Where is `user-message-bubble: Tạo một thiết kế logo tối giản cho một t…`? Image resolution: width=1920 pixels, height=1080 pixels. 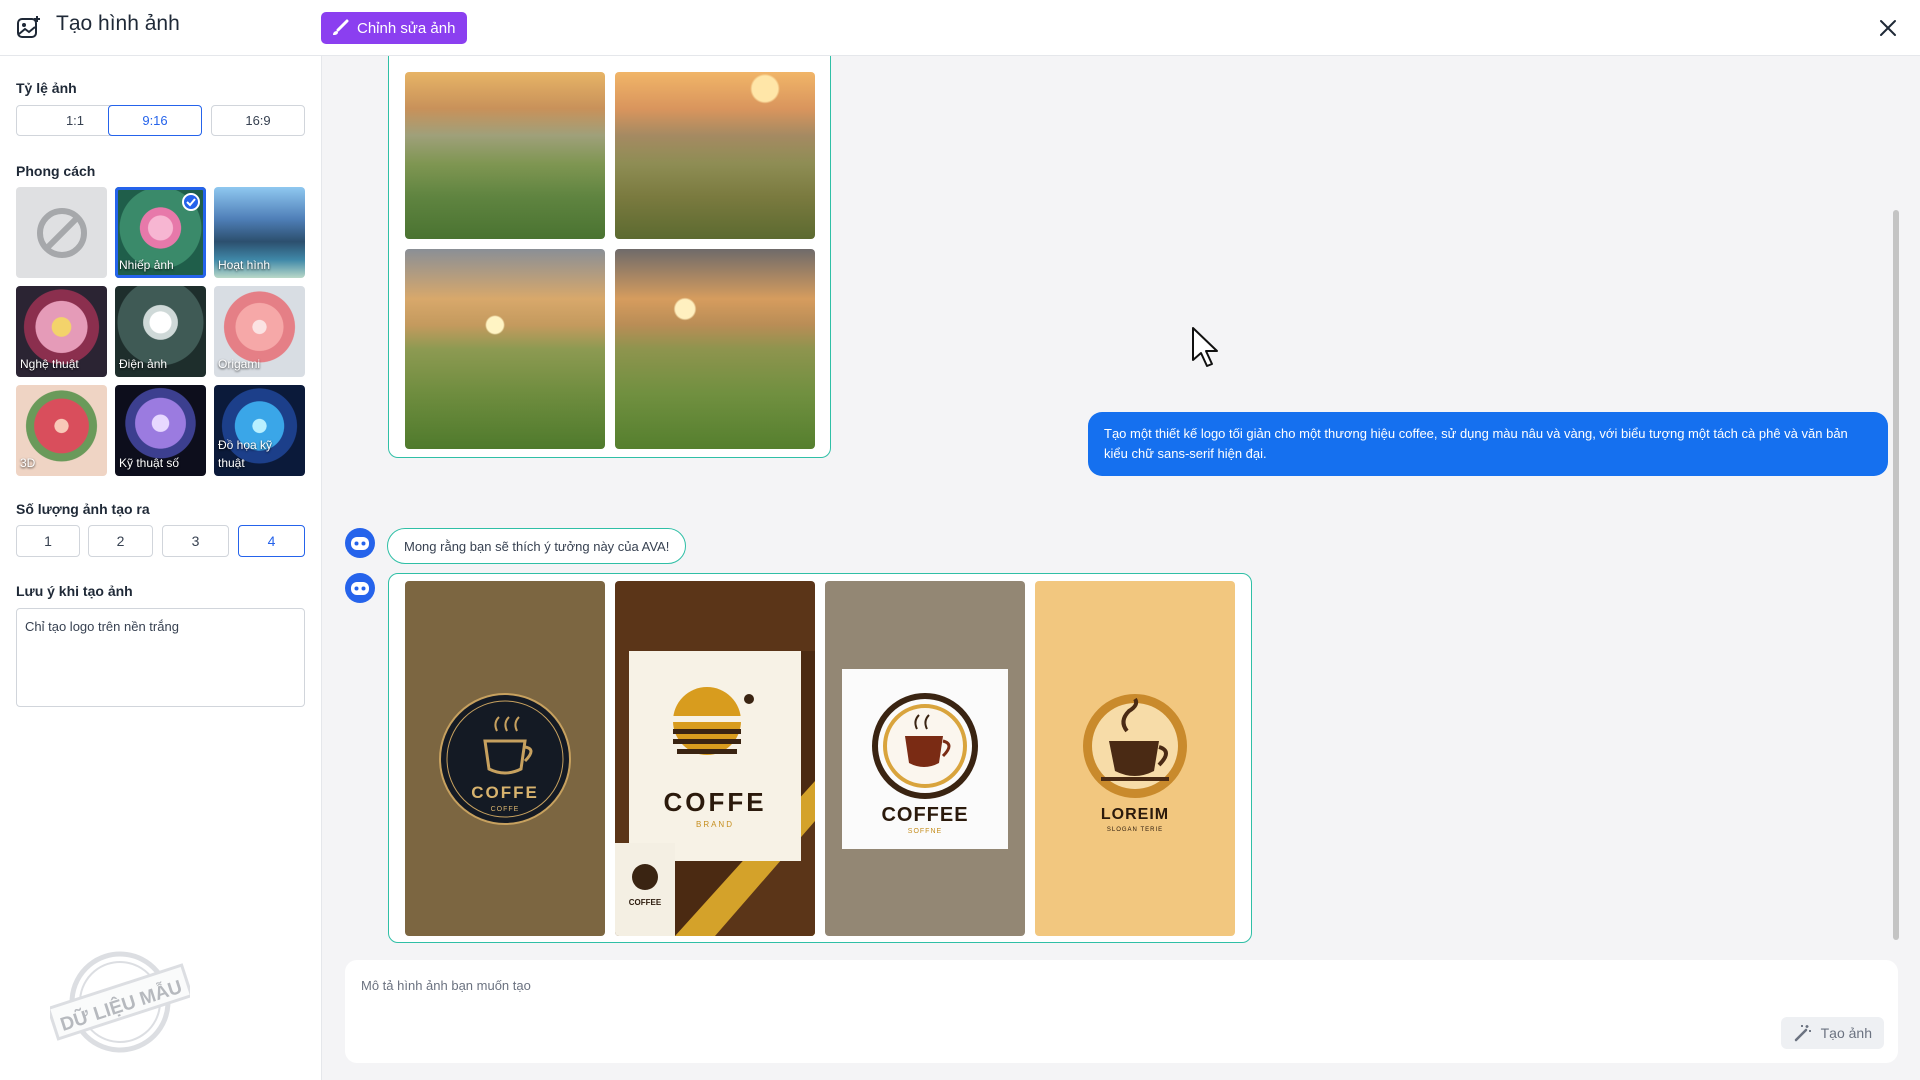
user-message-bubble: Tạo một thiết kế logo tối giản cho một t… is located at coordinates (1488, 444).